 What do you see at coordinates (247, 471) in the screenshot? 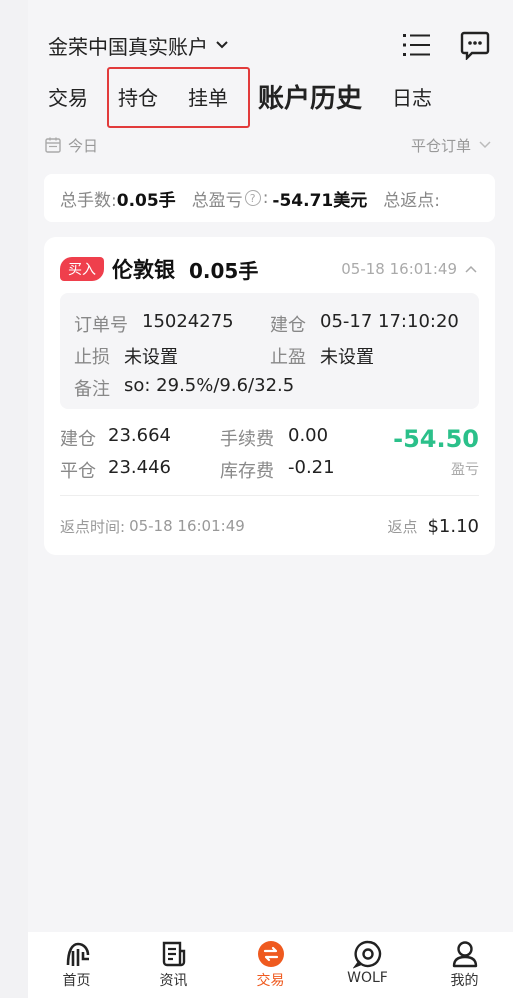
I see `swap-label: 库存费` at bounding box center [247, 471].